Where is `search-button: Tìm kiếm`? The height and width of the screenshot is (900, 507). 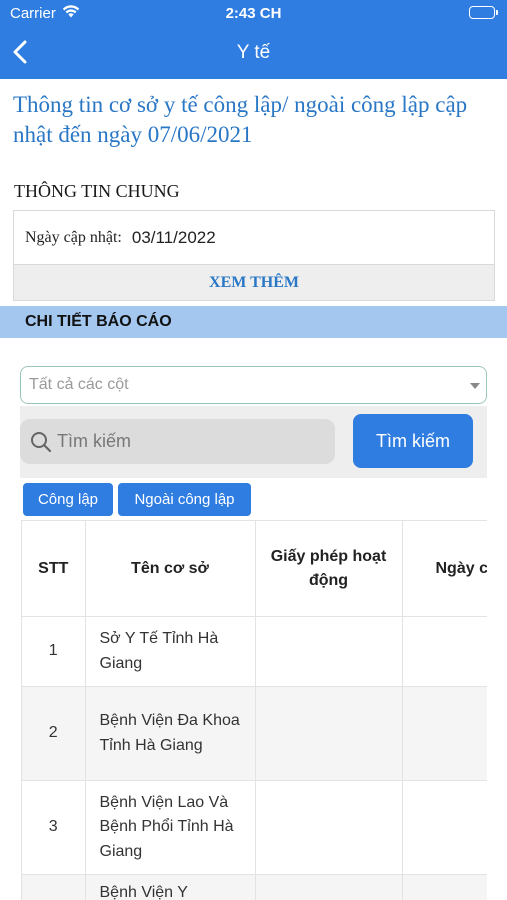 search-button: Tìm kiếm is located at coordinates (413, 441).